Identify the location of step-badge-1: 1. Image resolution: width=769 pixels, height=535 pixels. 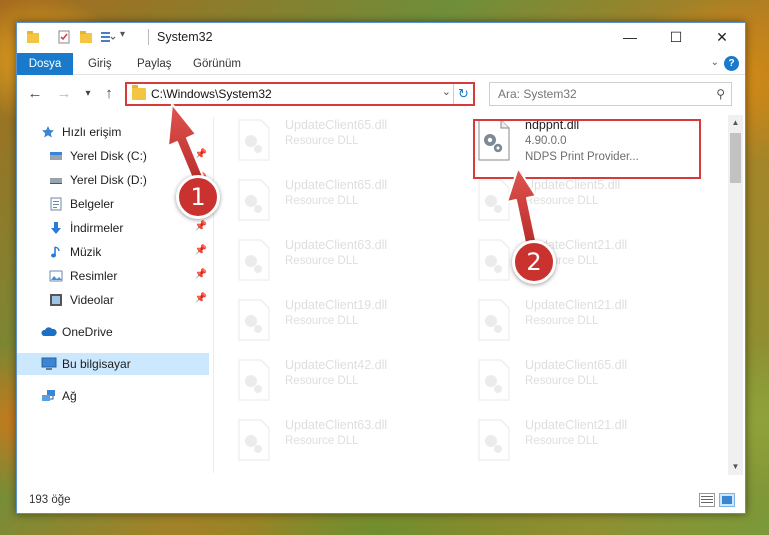
(198, 197).